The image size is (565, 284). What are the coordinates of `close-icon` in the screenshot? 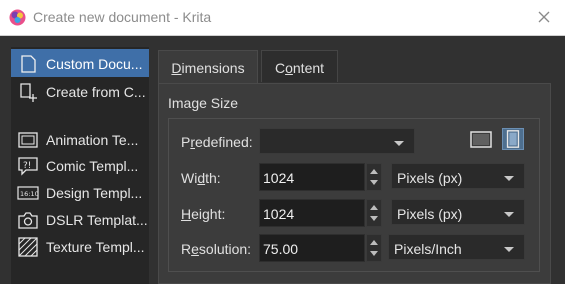 It's located at (544, 17).